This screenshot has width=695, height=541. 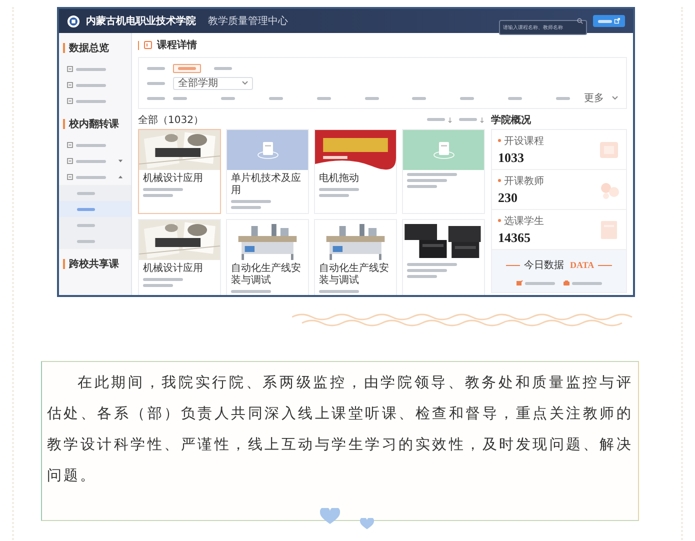 What do you see at coordinates (73, 21) in the screenshot?
I see `logo-icon` at bounding box center [73, 21].